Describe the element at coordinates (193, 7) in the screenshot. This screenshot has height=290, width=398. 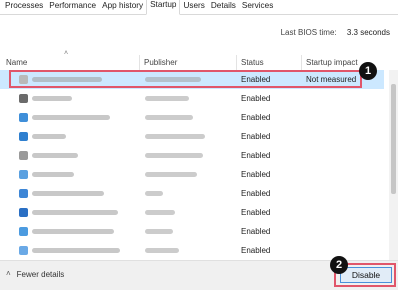
I see `tab-users: Users` at that location.